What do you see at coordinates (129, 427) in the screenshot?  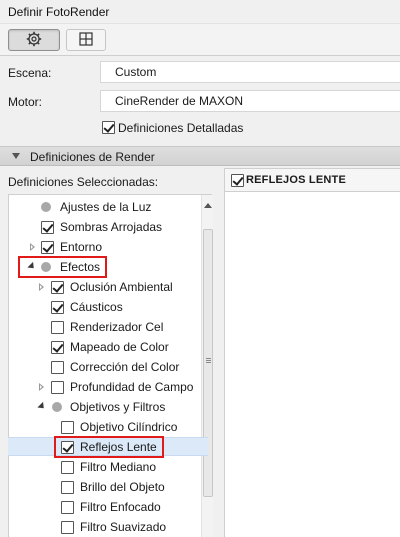 I see `tree-item-label: Objetivo Cilíndrico` at bounding box center [129, 427].